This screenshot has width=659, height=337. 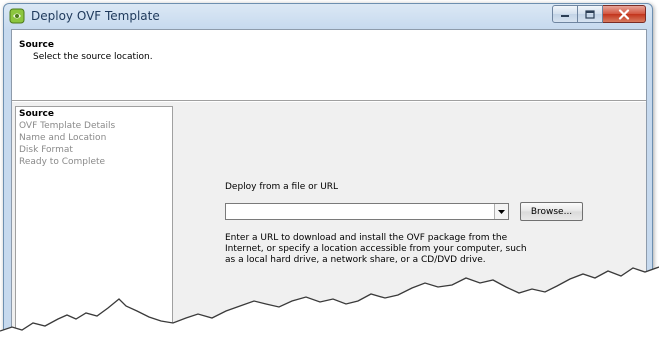 I want to click on page-subtitle: Select the source location., so click(x=93, y=57).